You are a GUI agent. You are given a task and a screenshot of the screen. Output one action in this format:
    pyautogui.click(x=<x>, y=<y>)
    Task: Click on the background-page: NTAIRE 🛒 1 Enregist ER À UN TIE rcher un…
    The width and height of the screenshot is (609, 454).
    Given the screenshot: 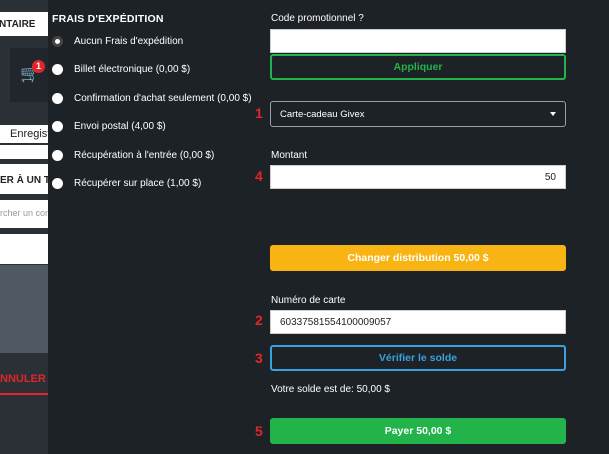 What is the action you would take?
    pyautogui.click(x=24, y=227)
    